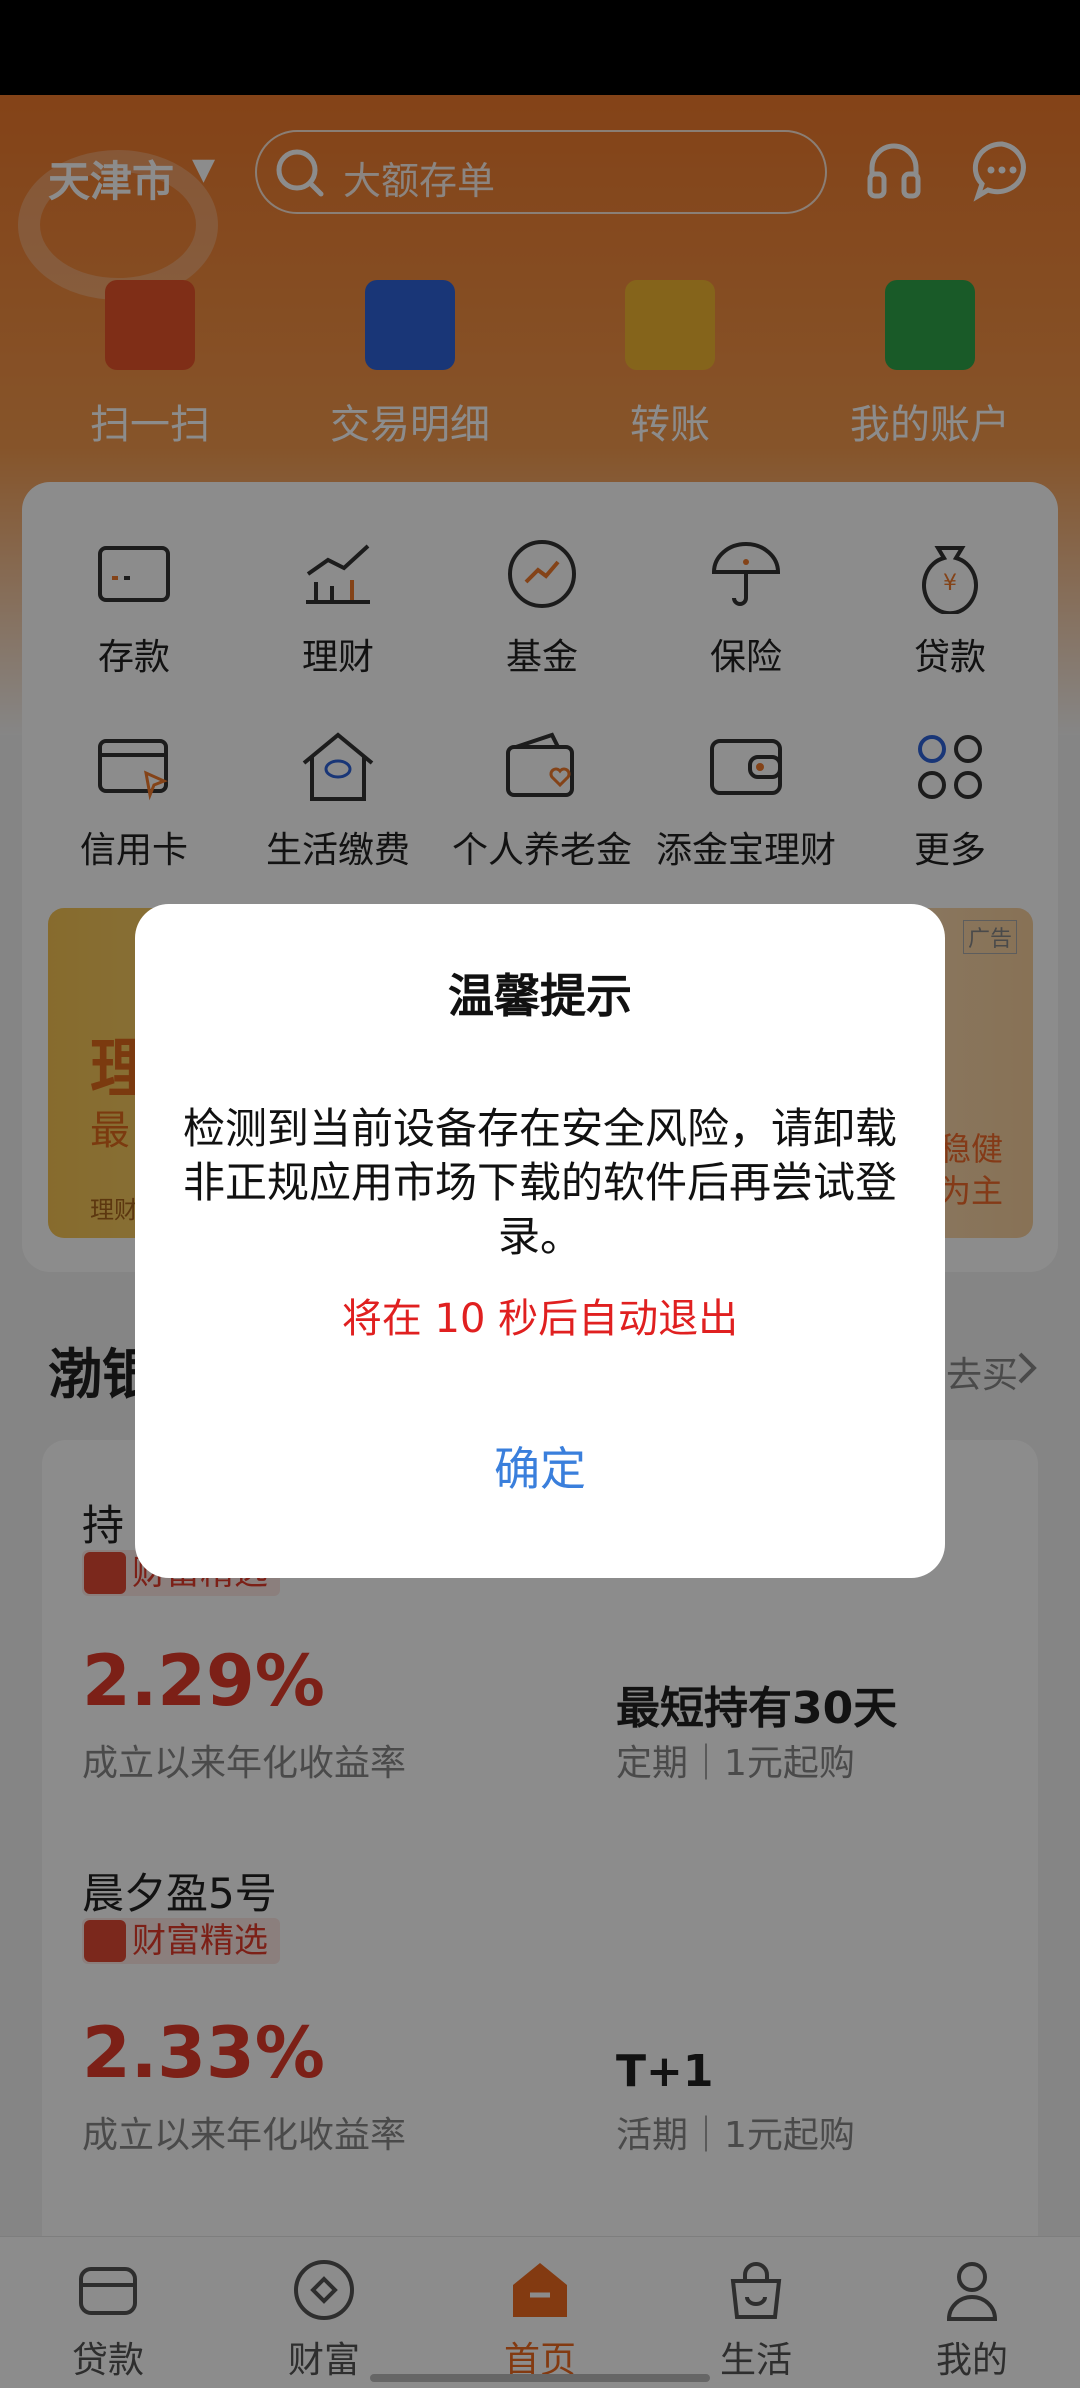 The width and height of the screenshot is (1080, 2388). What do you see at coordinates (540, 996) in the screenshot?
I see `dialog-title: 温馨提示` at bounding box center [540, 996].